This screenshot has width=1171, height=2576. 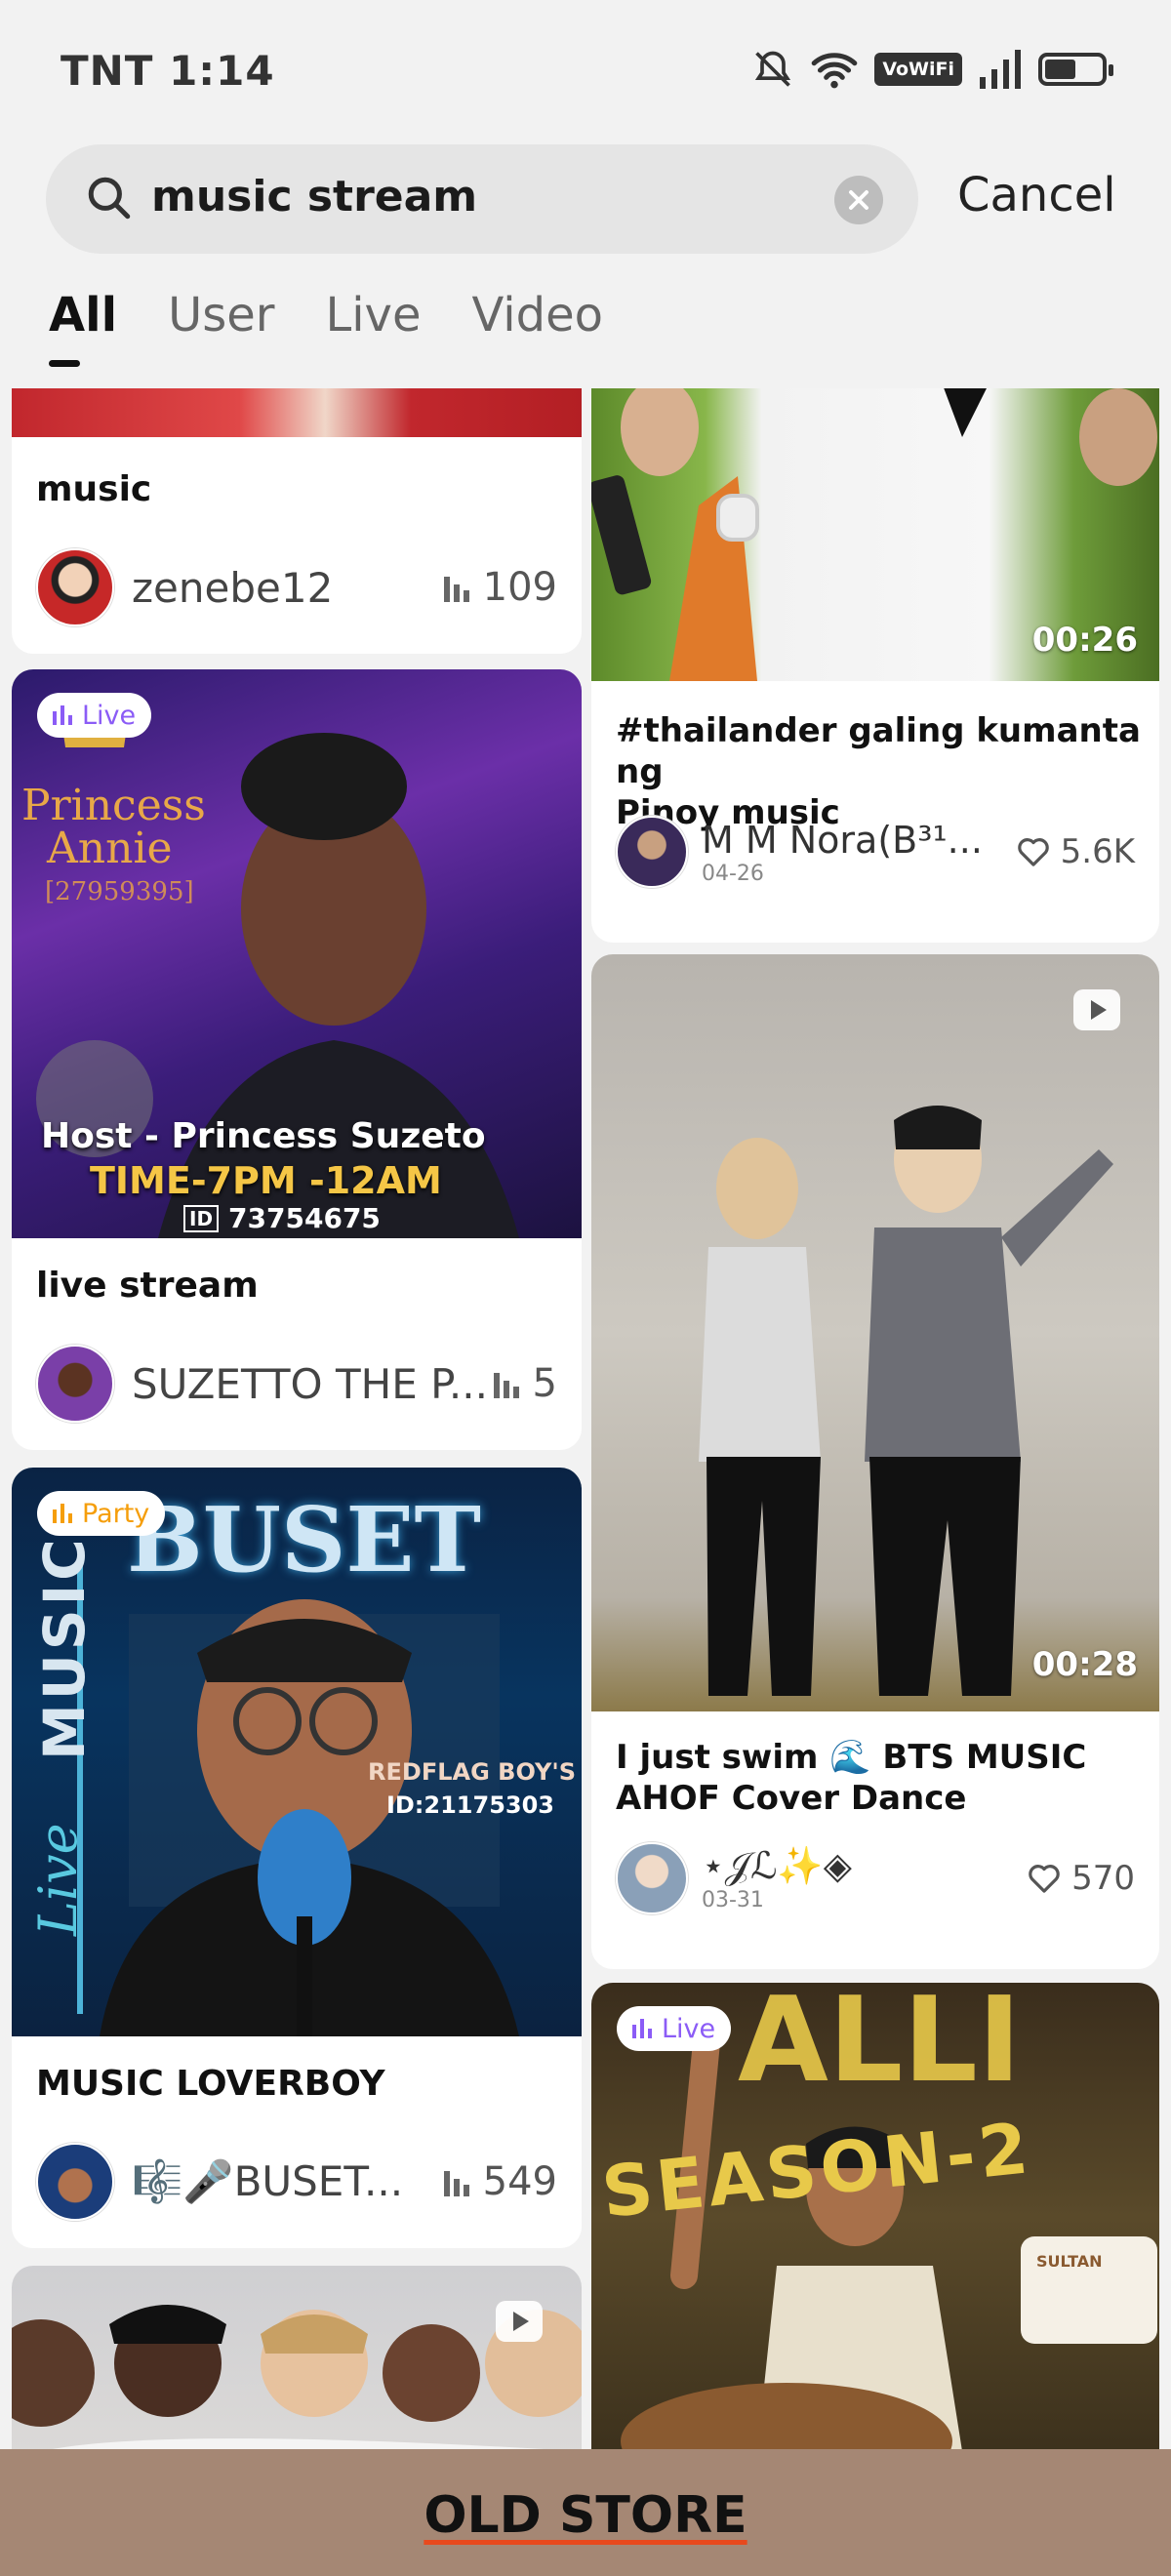 I want to click on badge-label: Party, so click(x=116, y=1513).